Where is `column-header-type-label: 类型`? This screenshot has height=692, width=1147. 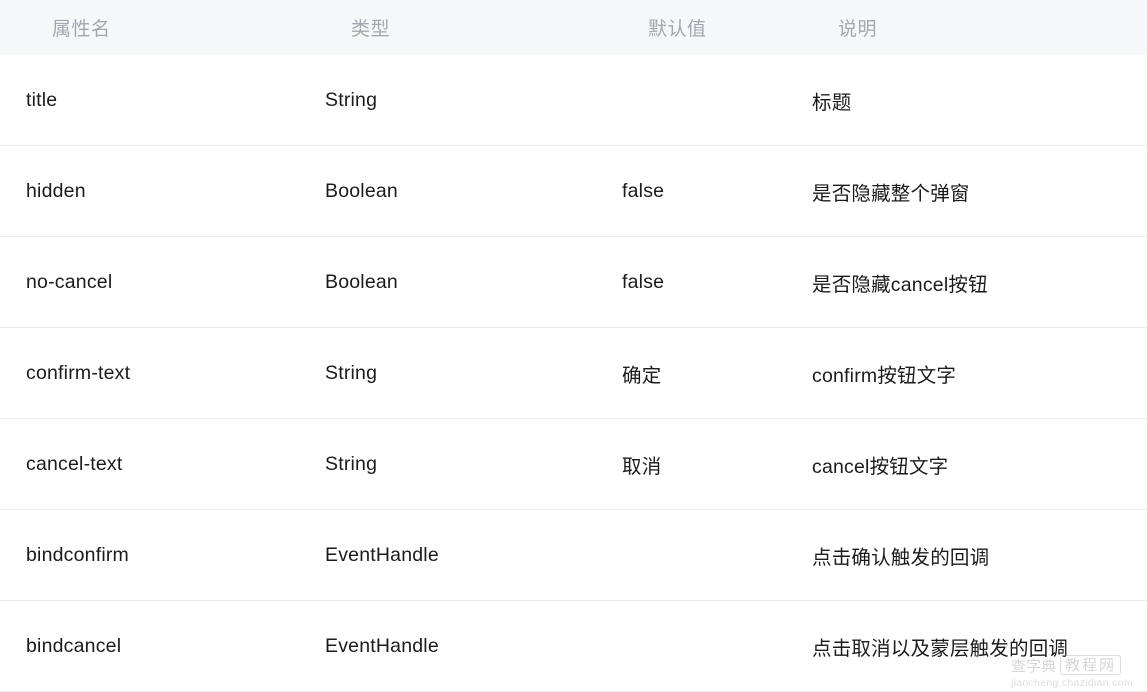
column-header-type-label: 类型 is located at coordinates (371, 29).